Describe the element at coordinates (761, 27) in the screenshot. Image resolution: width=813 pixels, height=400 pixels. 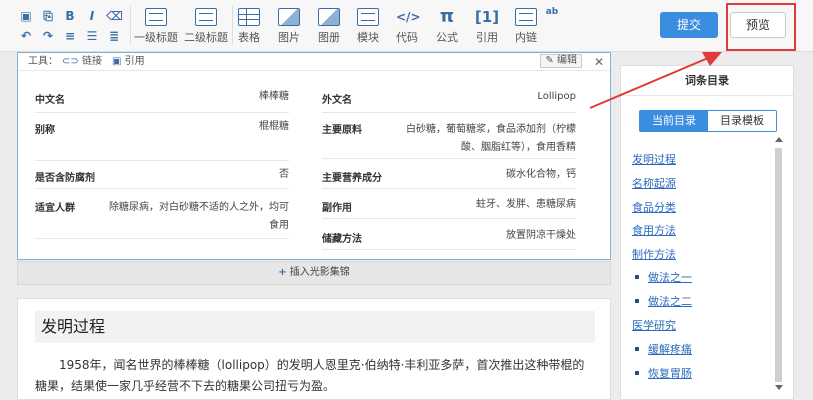
I see `preview-highlight-box` at that location.